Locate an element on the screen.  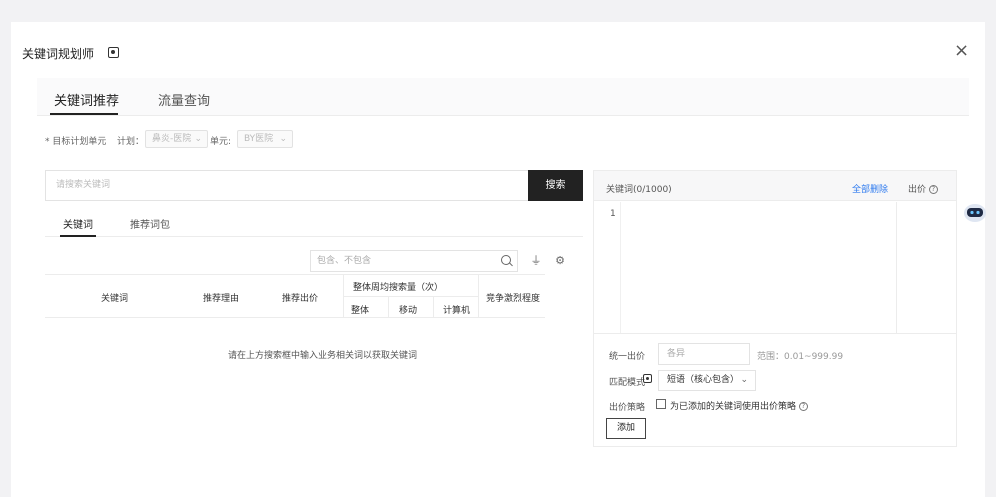
col-overall: 整体 is located at coordinates (360, 309).